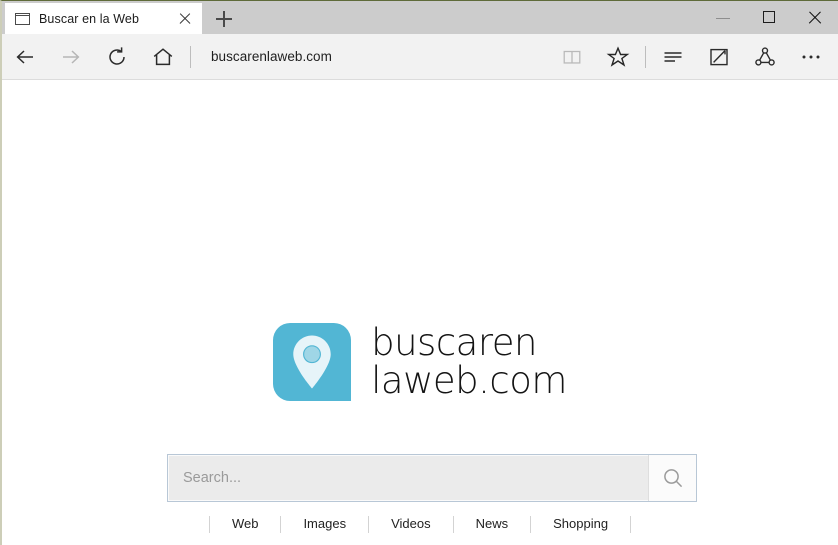  I want to click on browser-tab-active: Buscar en la Web, so click(103, 18).